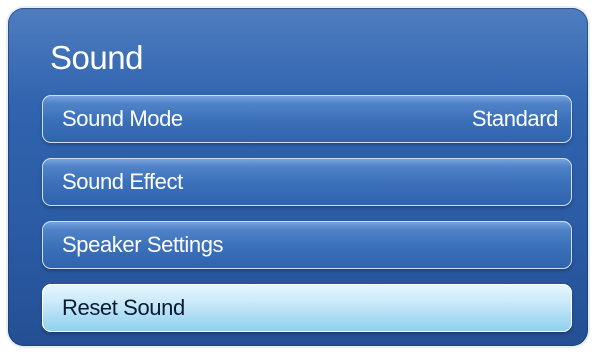 This screenshot has width=596, height=354. I want to click on menu-item-reset-sound: Reset Sound, so click(307, 308).